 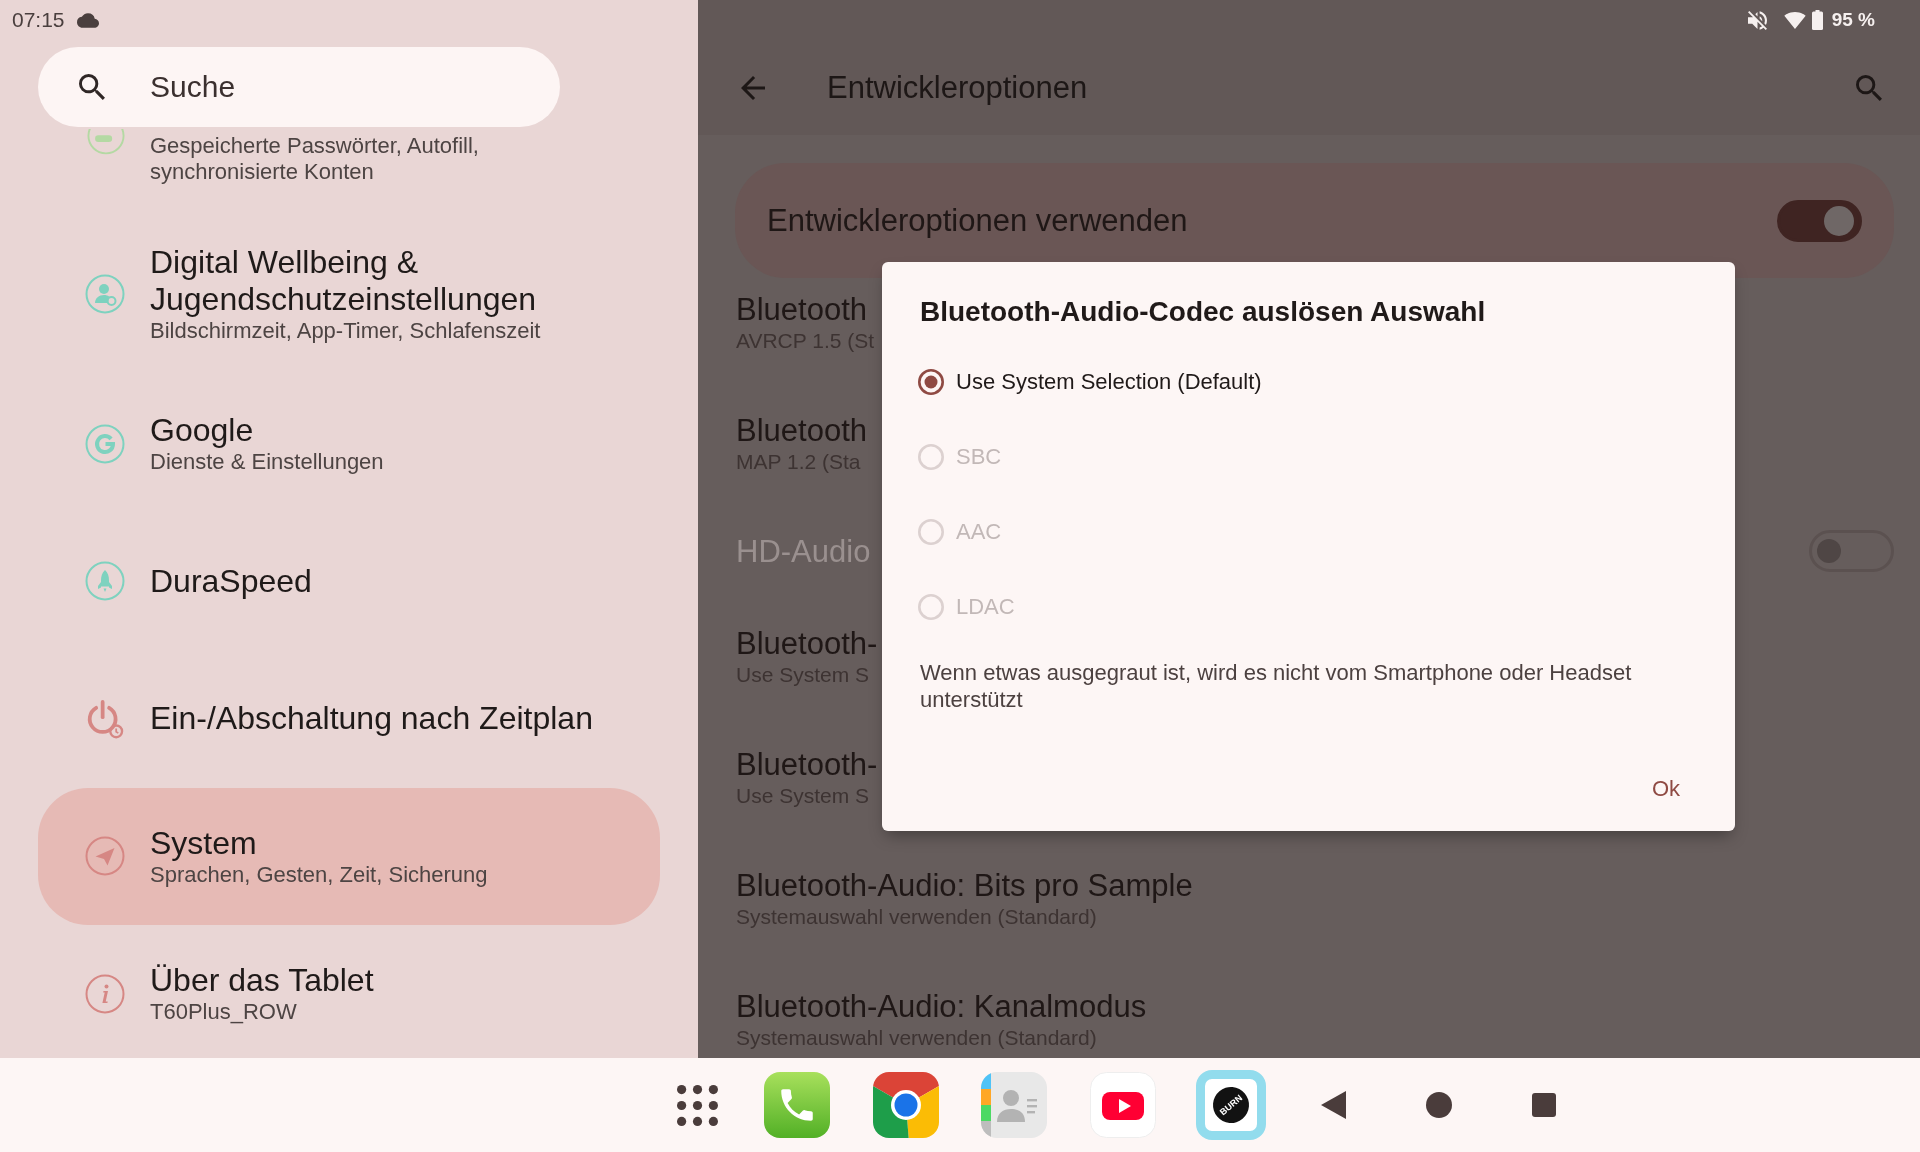 I want to click on item-title: Google, so click(x=202, y=431).